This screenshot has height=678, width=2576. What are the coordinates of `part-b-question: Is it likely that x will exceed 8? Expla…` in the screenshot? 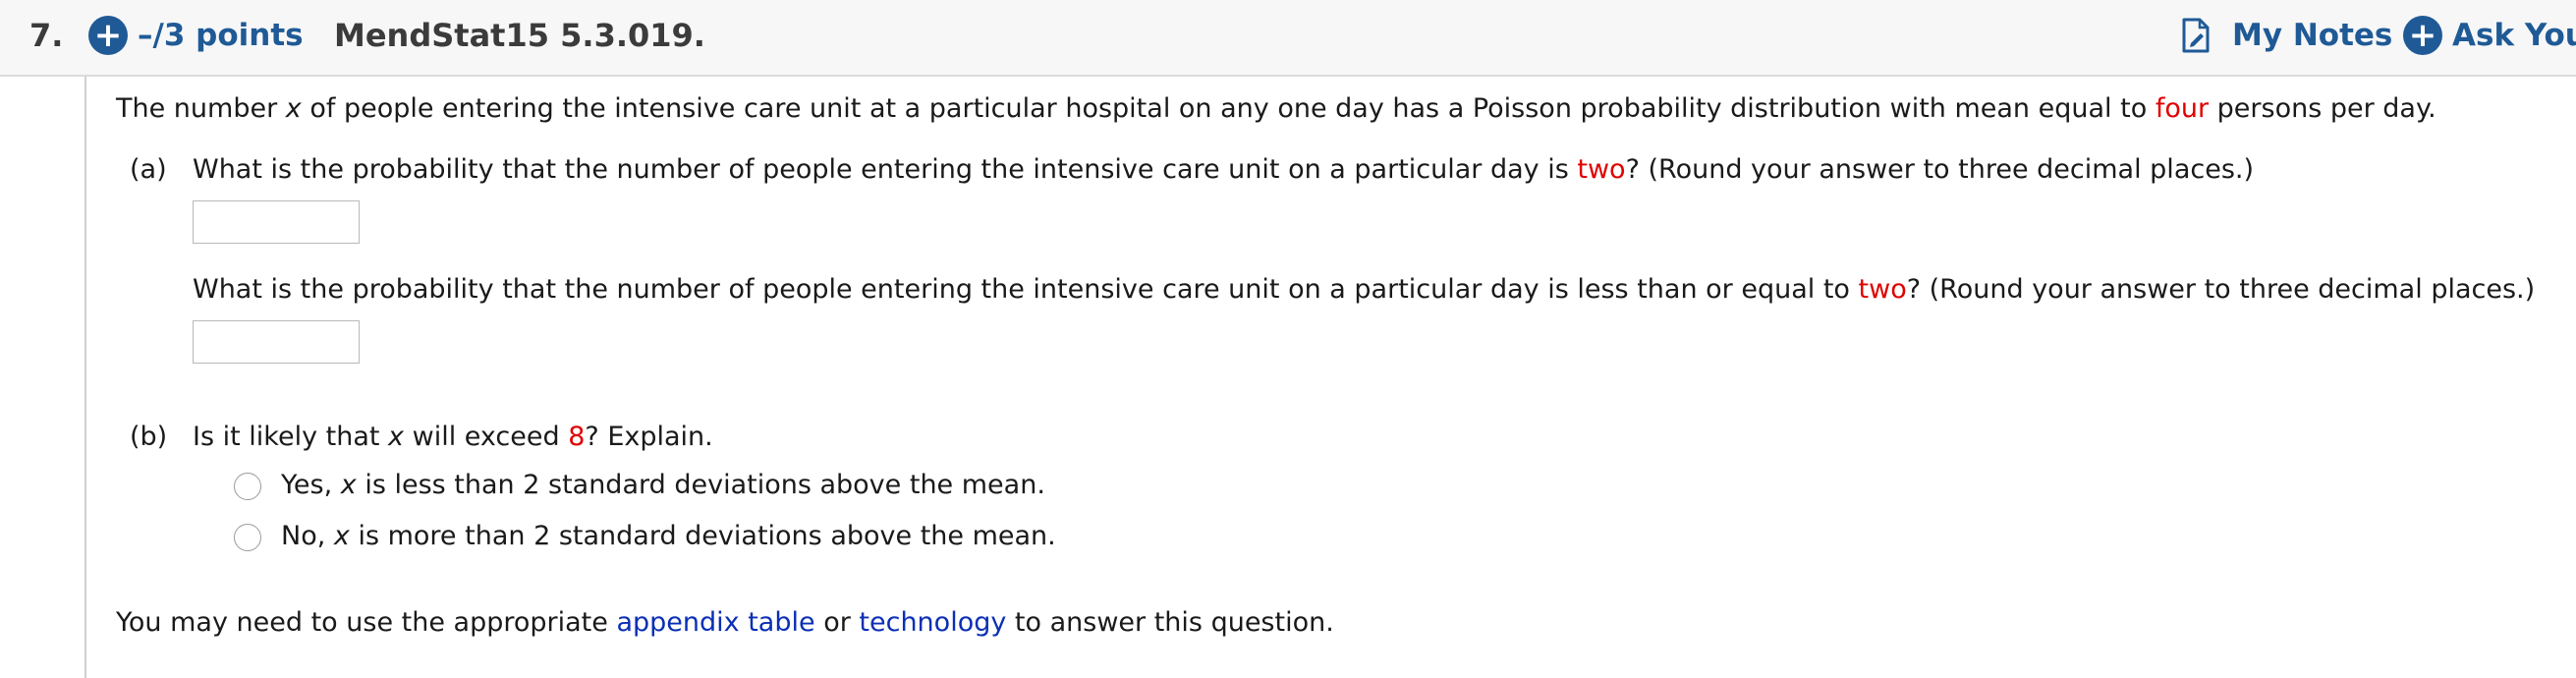 It's located at (453, 437).